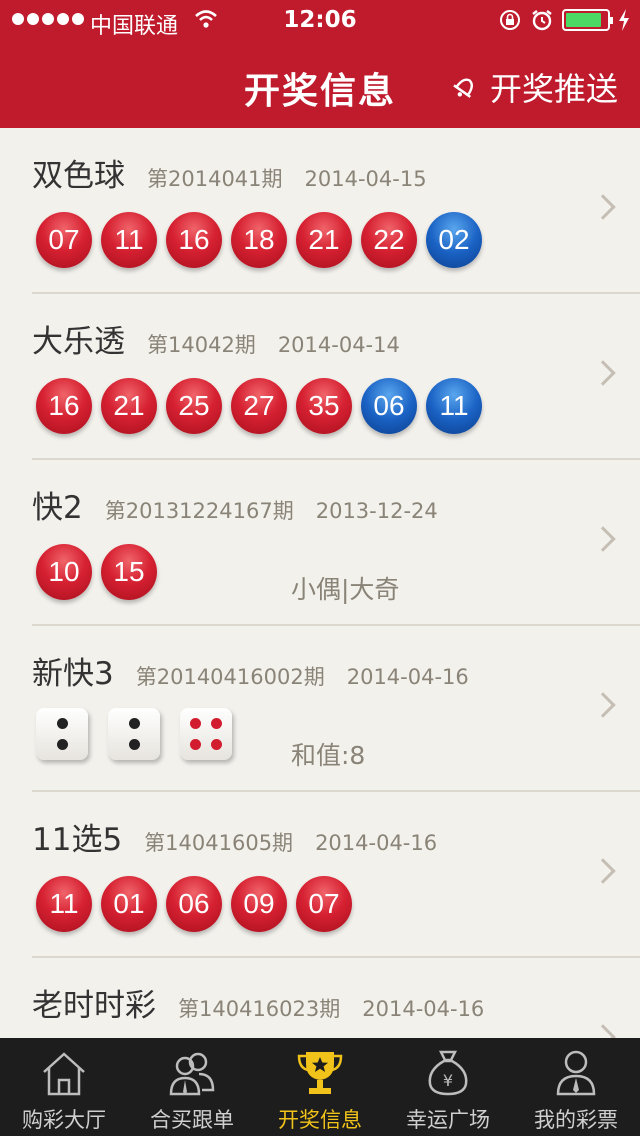 This screenshot has height=1136, width=640. Describe the element at coordinates (376, 511) in the screenshot. I see `lottery-date: 2013-12-24` at that location.